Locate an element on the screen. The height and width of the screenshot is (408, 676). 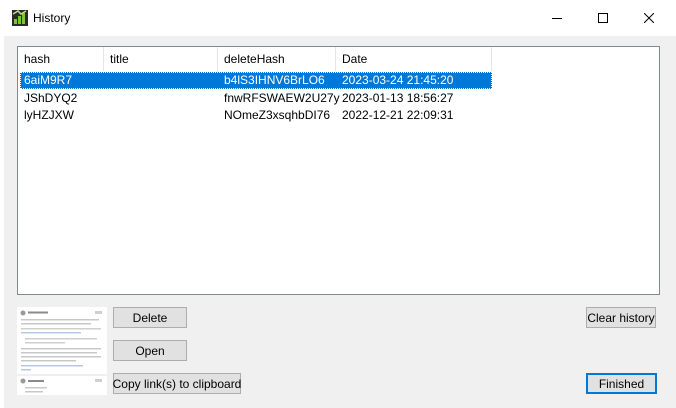
clear-history-button: Clear history is located at coordinates (621, 317).